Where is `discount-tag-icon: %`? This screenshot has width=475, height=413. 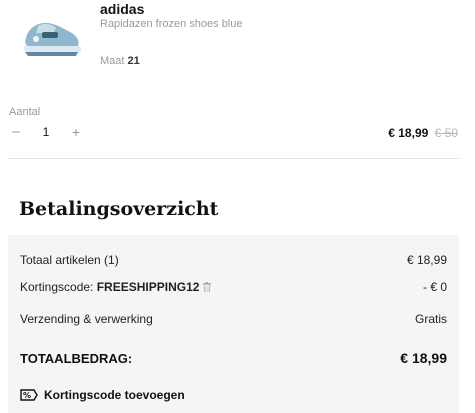 discount-tag-icon: % is located at coordinates (29, 395).